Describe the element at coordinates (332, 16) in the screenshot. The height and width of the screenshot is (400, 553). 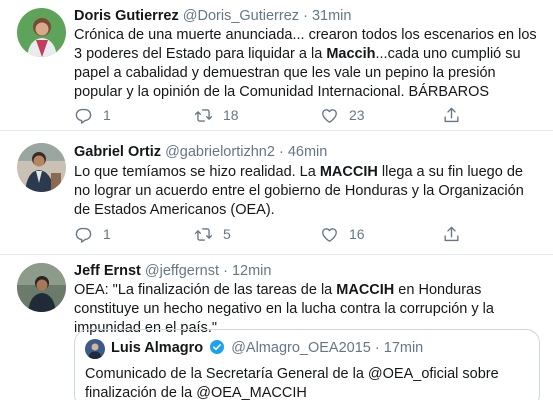
I see `timestamp: 31min` at that location.